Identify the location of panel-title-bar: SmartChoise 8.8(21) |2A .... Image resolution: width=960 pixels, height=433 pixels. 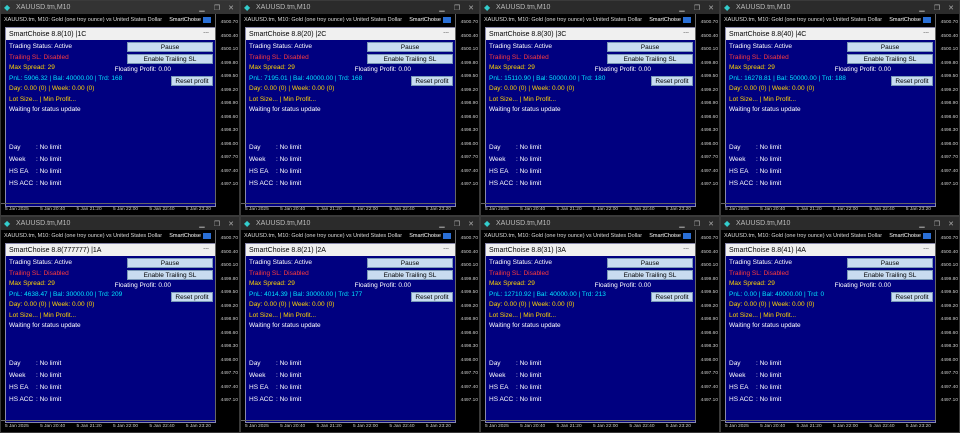
(350, 250).